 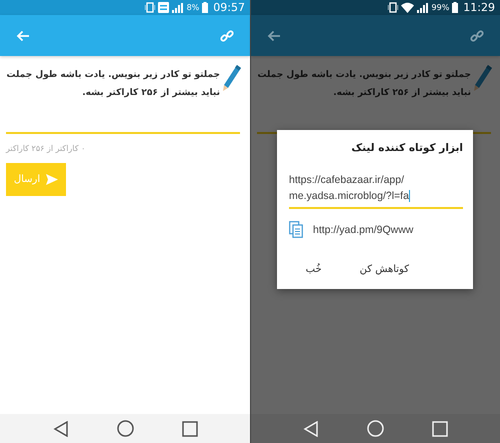 I want to click on clock: 09:57, so click(x=229, y=7).